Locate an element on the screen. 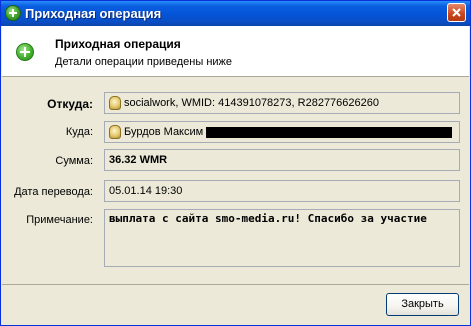 The height and width of the screenshot is (326, 471). note-label: Примечание: is located at coordinates (59, 220).